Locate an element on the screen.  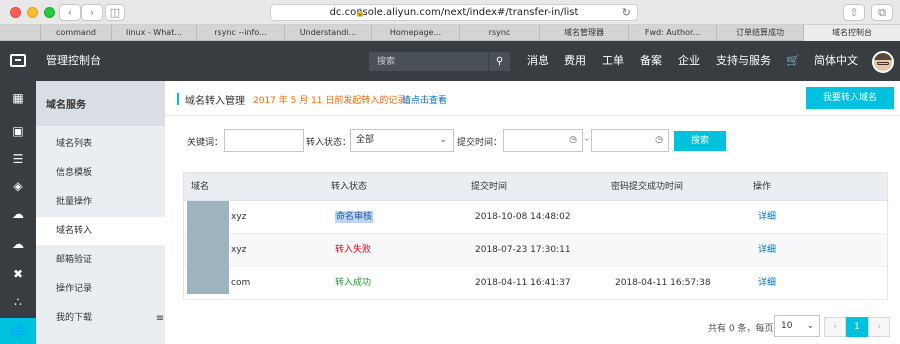
calendar-icon: ◷ is located at coordinates (659, 140).